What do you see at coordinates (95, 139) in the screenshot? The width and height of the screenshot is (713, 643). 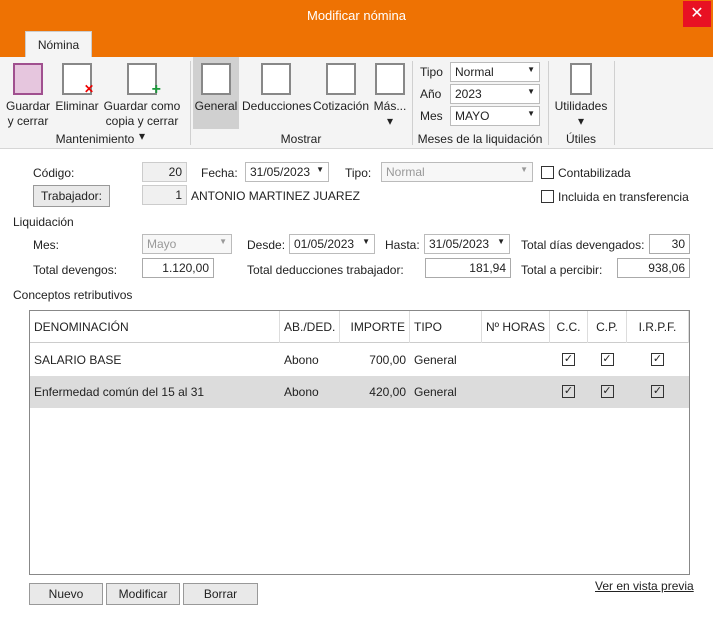 I see `group-mantenimiento: Mantenimiento` at bounding box center [95, 139].